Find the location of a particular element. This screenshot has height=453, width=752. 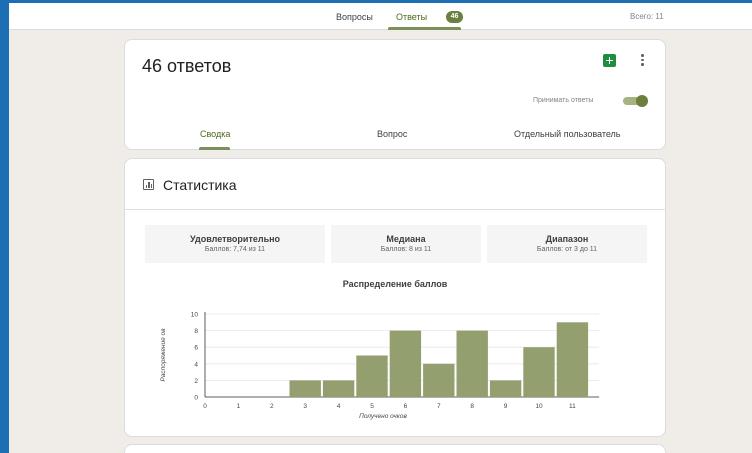

x-tick-label: 11 is located at coordinates (572, 406).